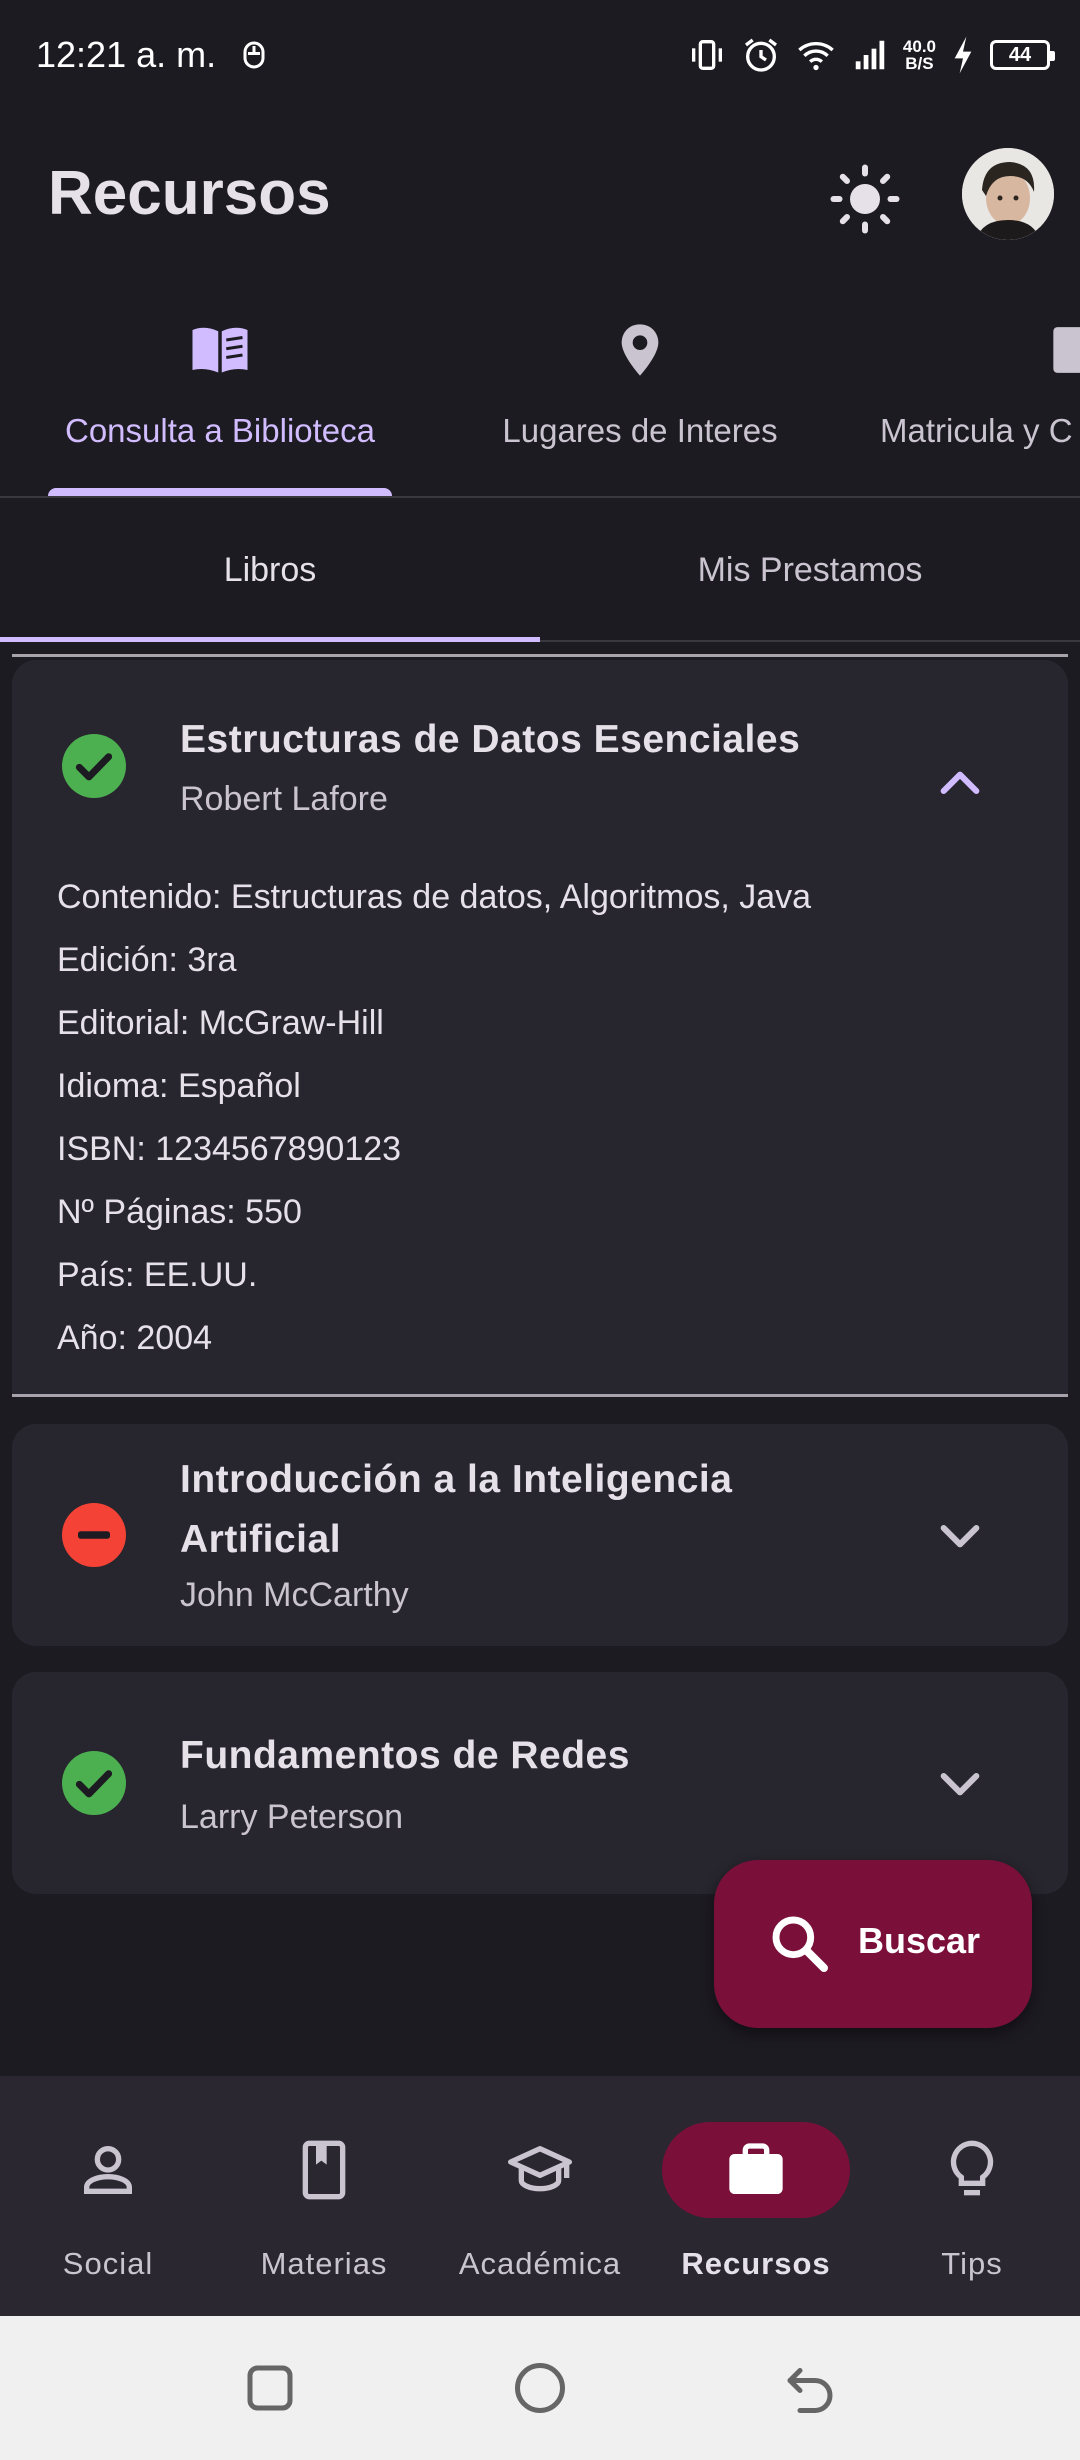  What do you see at coordinates (1066, 350) in the screenshot?
I see `document-icon` at bounding box center [1066, 350].